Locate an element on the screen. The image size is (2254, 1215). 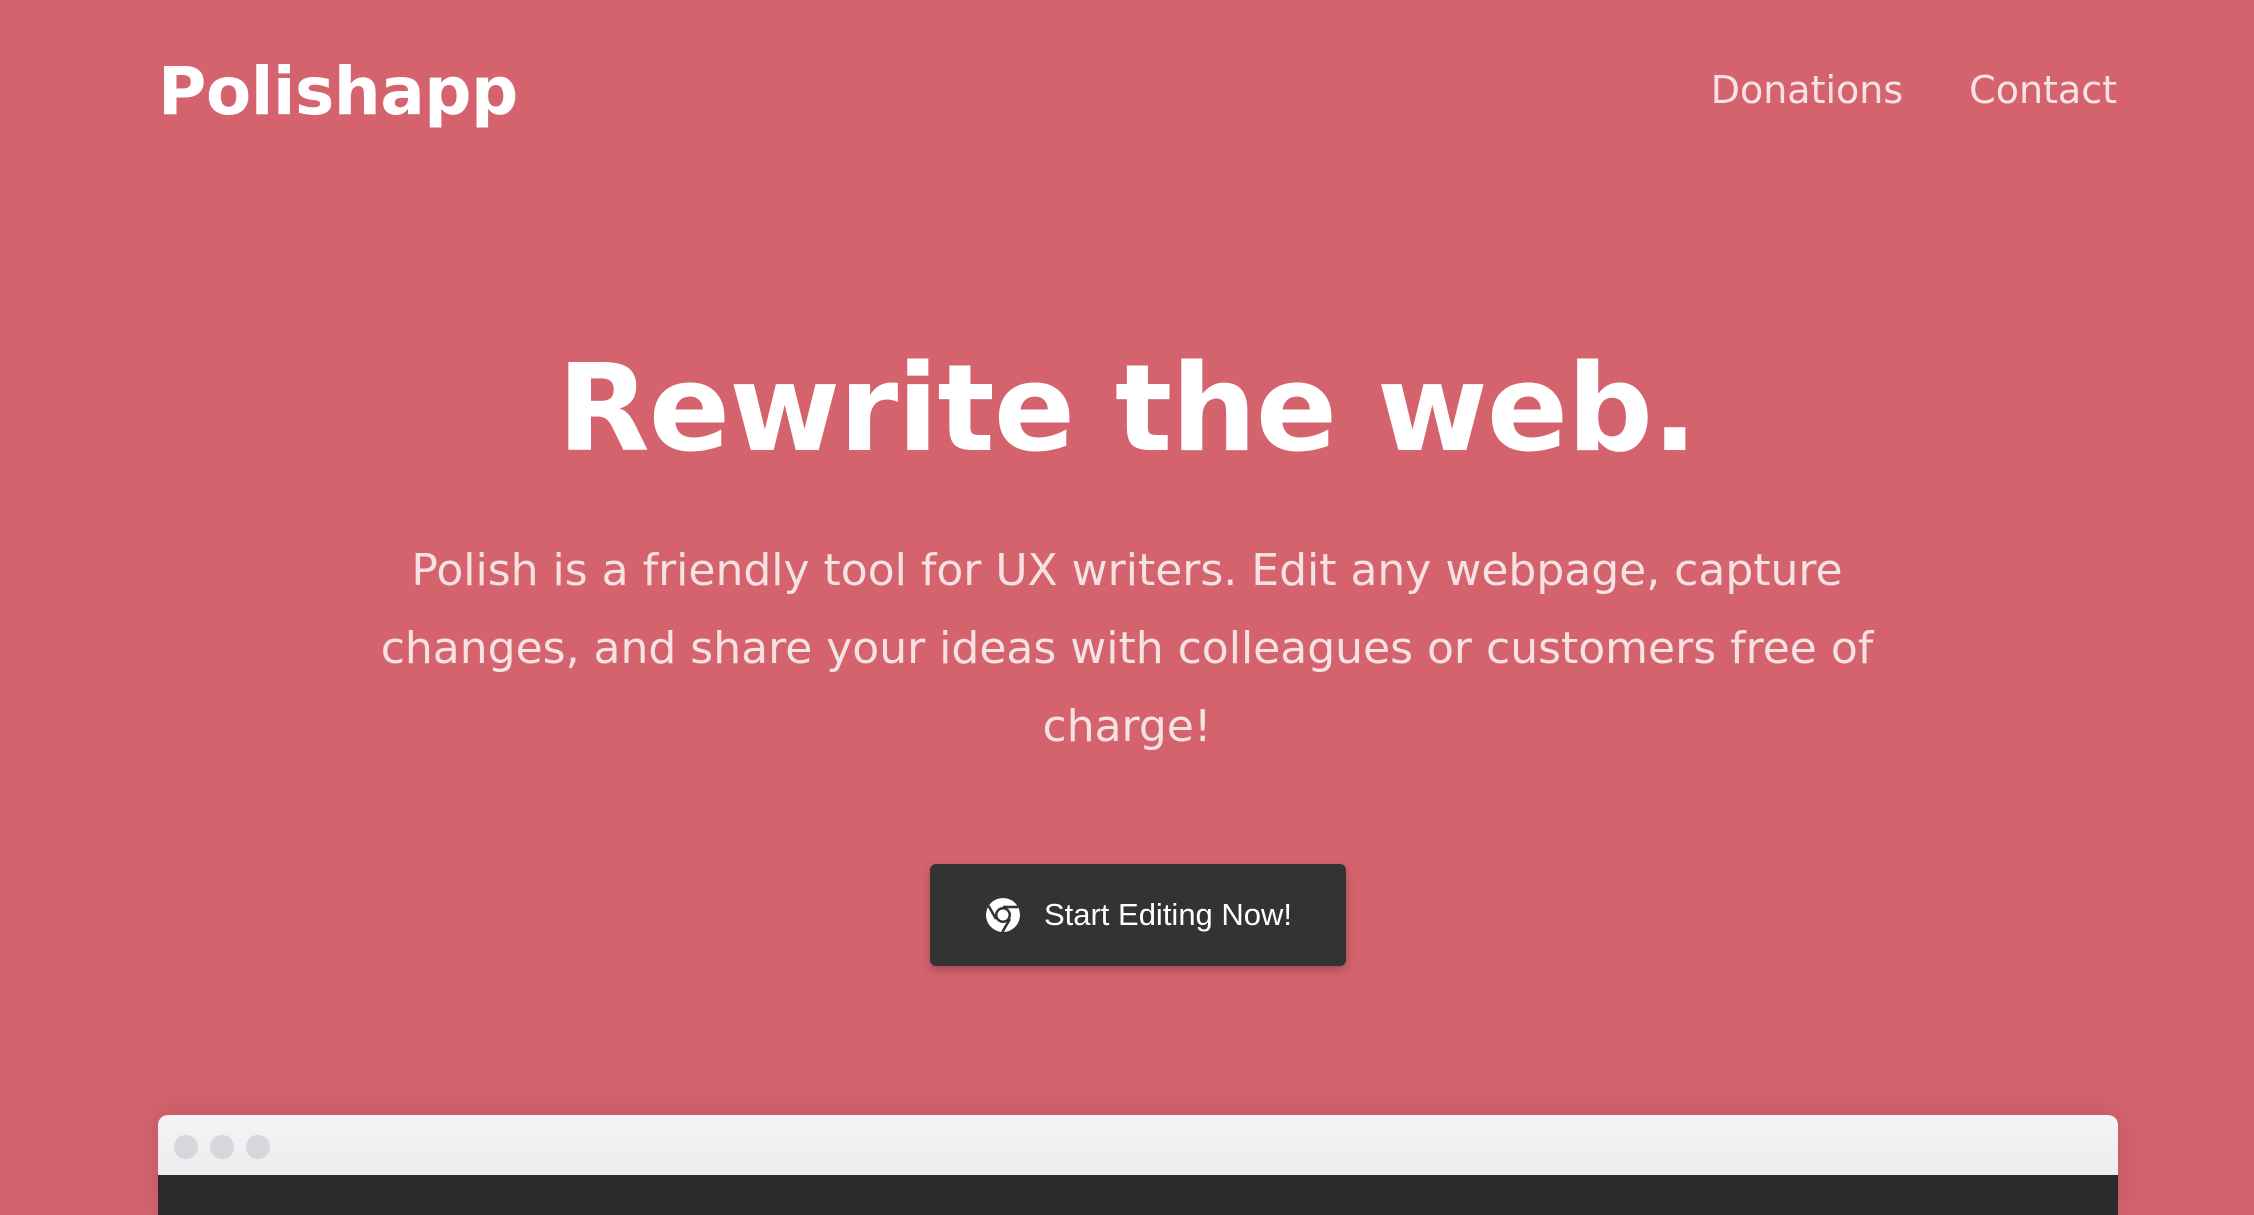
nav-link-donations: Donations is located at coordinates (1807, 90).